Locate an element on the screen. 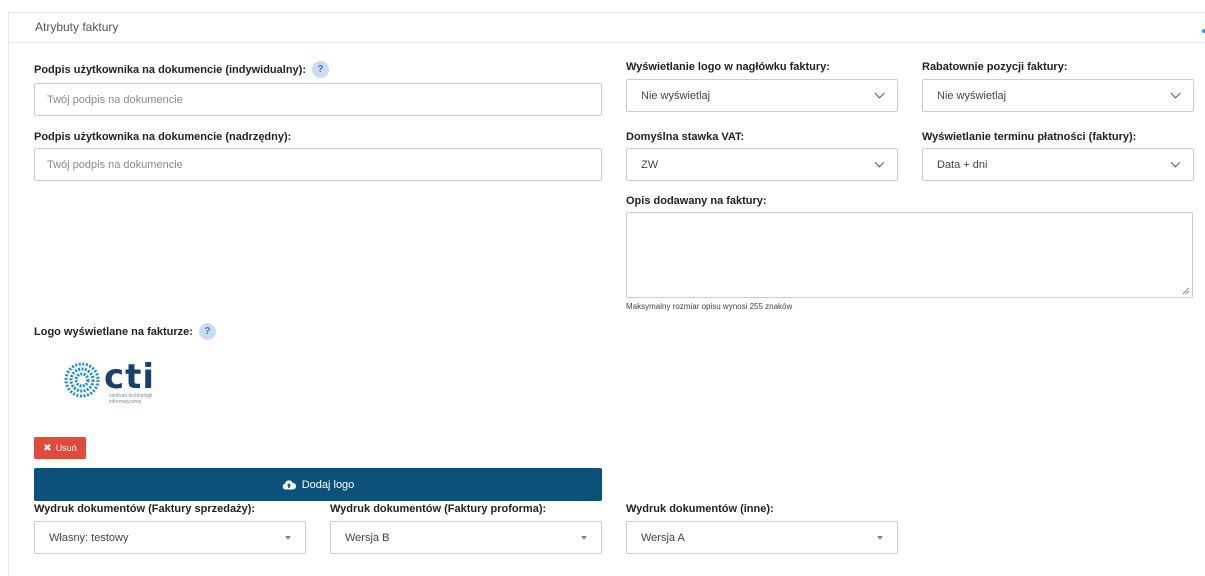  logo-label-text: Logo wyświetlane na fakturze: is located at coordinates (113, 331).